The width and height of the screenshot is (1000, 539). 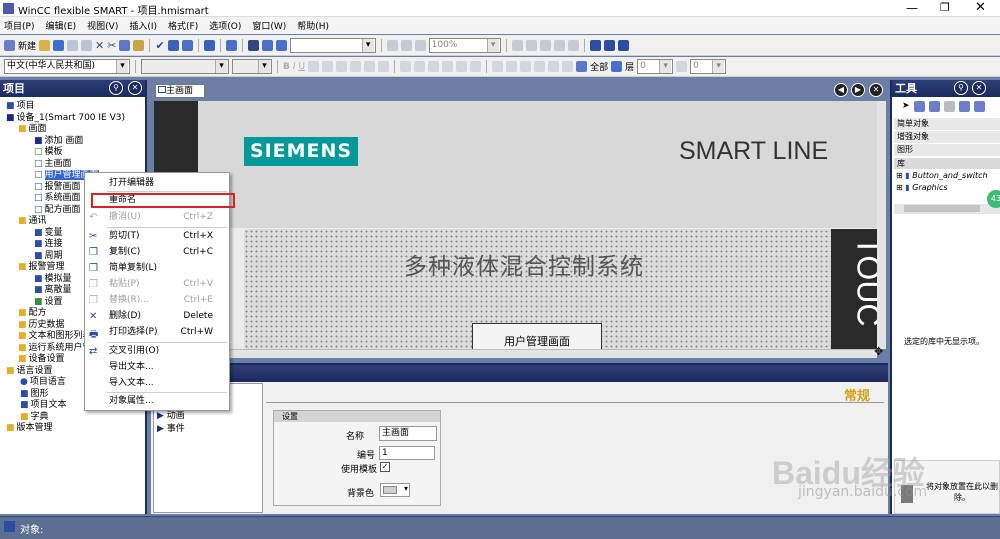 What do you see at coordinates (392, 45) in the screenshot?
I see `zoom-fit-icon` at bounding box center [392, 45].